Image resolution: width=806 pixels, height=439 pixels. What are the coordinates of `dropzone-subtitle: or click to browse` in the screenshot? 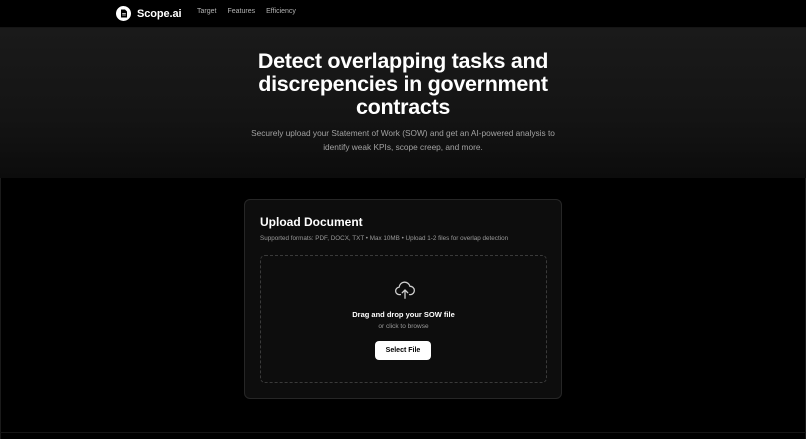 It's located at (403, 326).